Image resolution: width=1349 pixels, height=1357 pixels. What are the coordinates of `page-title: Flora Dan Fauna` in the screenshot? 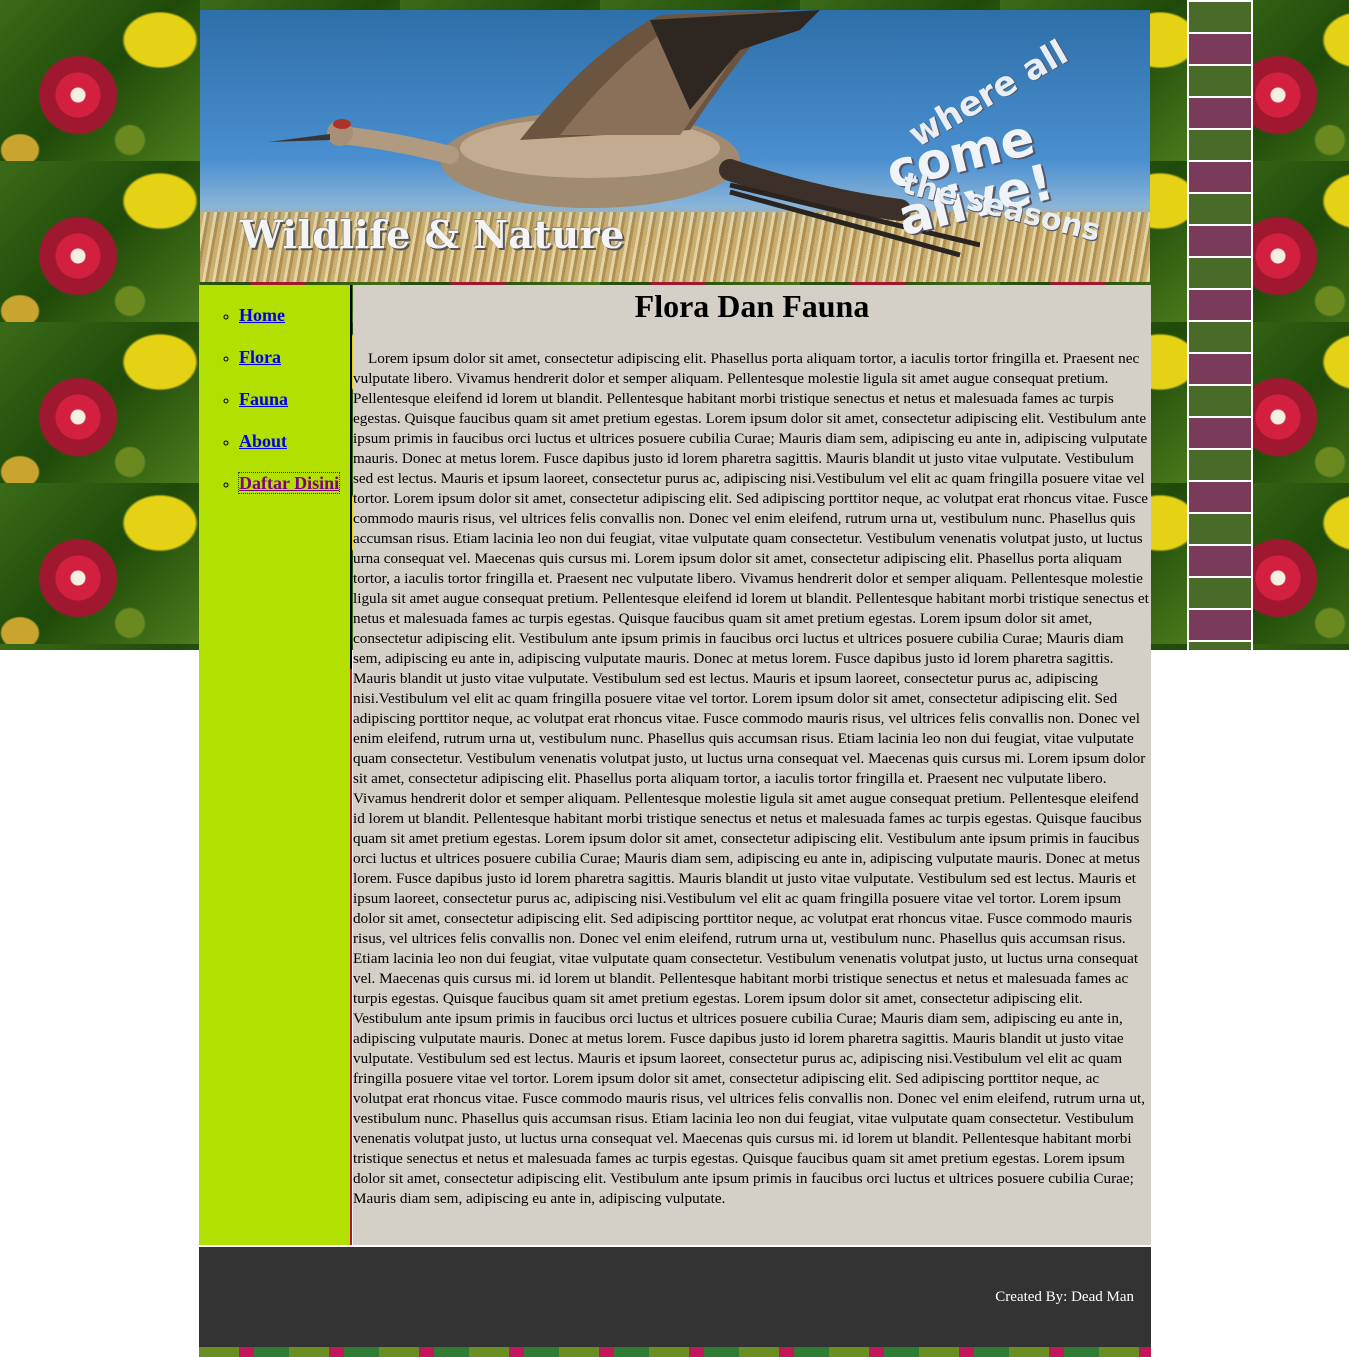 It's located at (752, 306).